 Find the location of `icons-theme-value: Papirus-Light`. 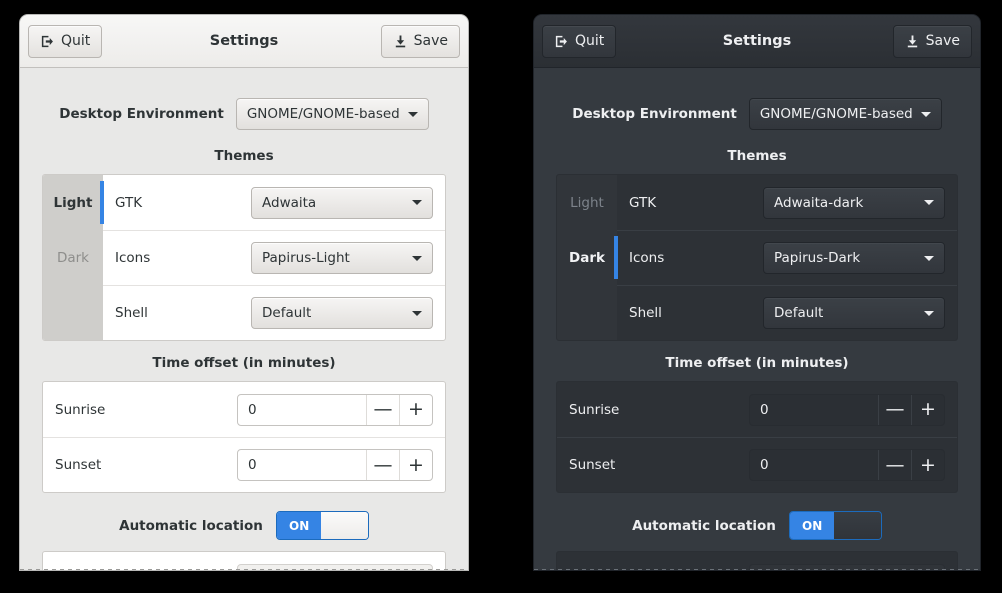

icons-theme-value: Papirus-Light is located at coordinates (306, 258).